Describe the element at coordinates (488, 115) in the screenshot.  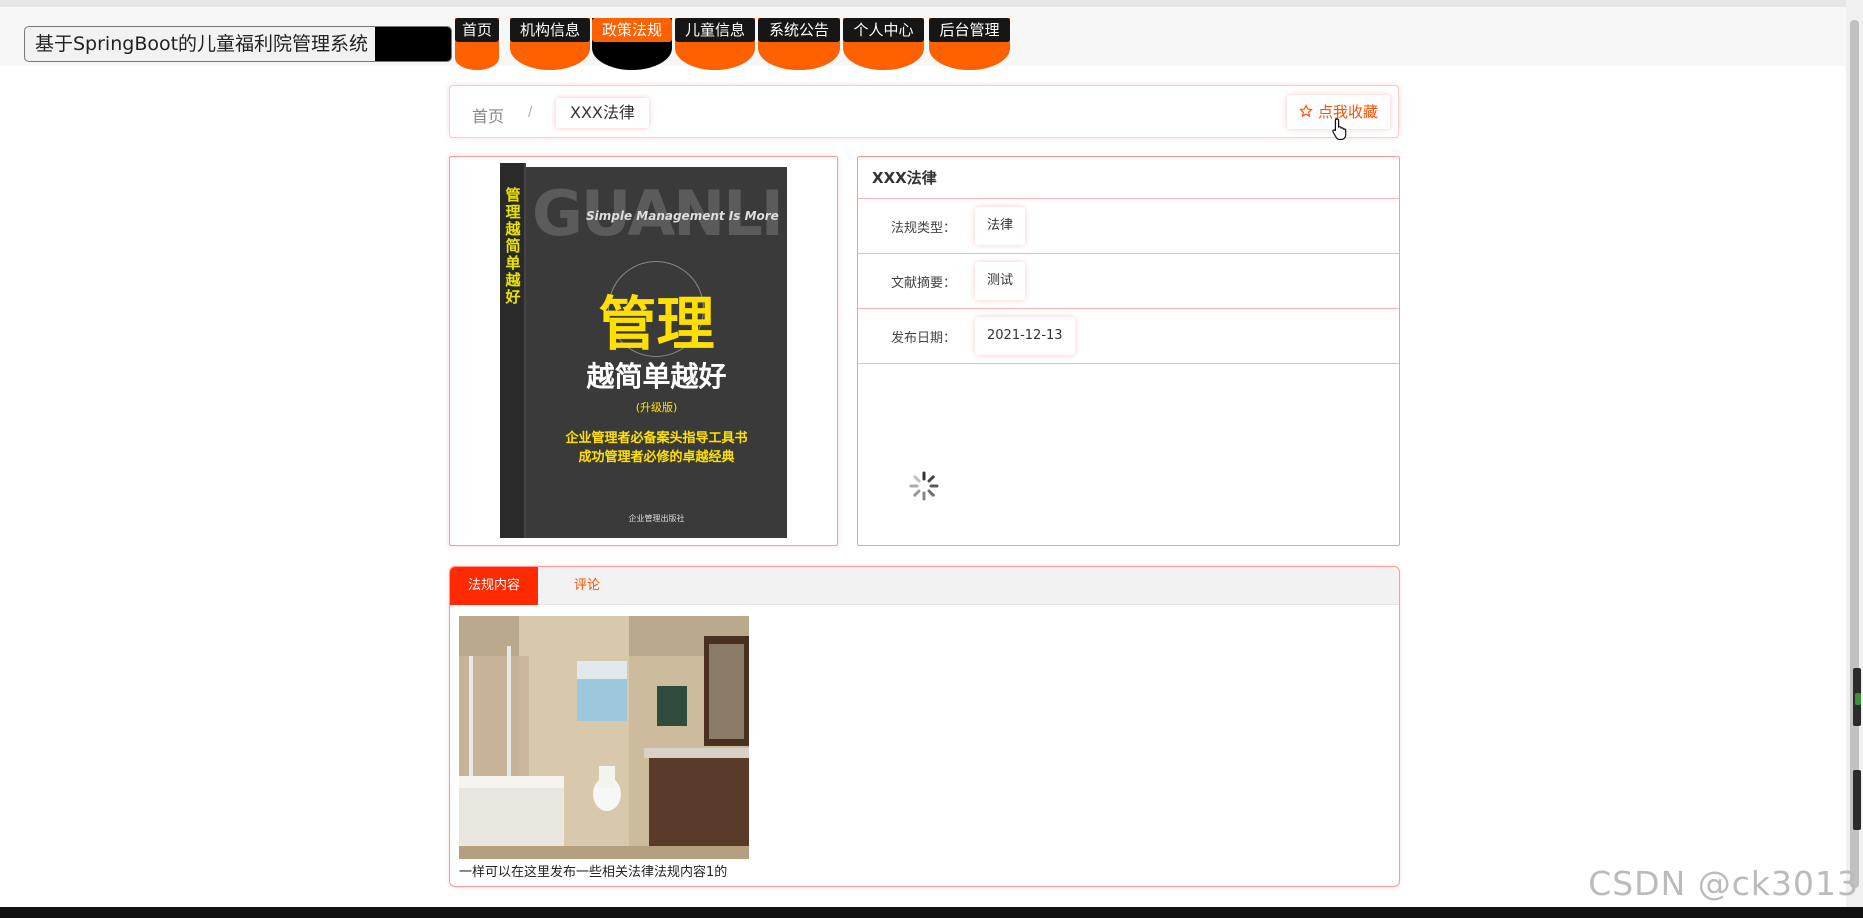
I see `breadcrumb-home: 首页` at that location.